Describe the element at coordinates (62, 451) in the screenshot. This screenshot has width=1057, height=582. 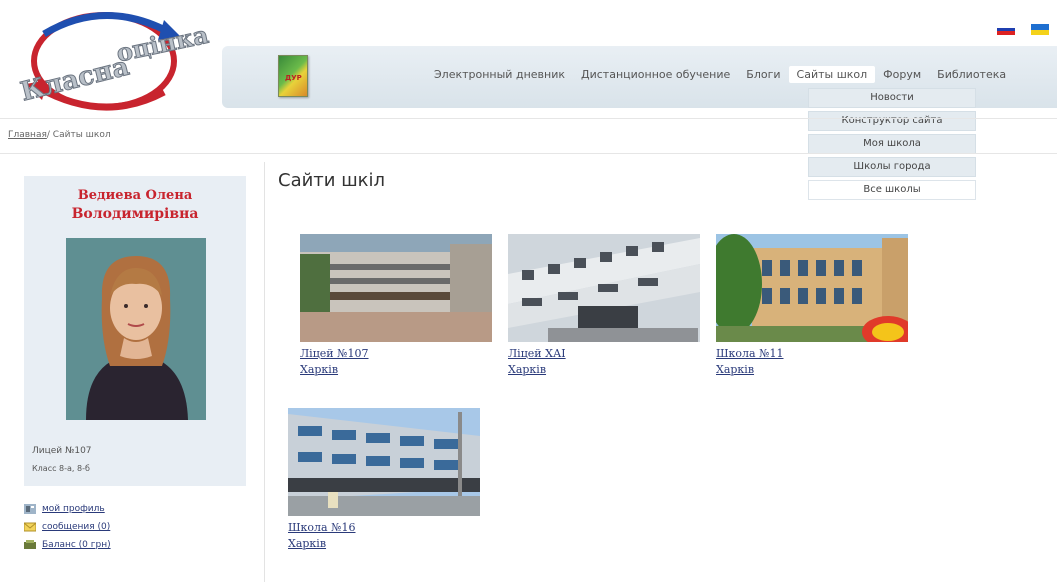
I see `profile-school: Лицей №107` at that location.